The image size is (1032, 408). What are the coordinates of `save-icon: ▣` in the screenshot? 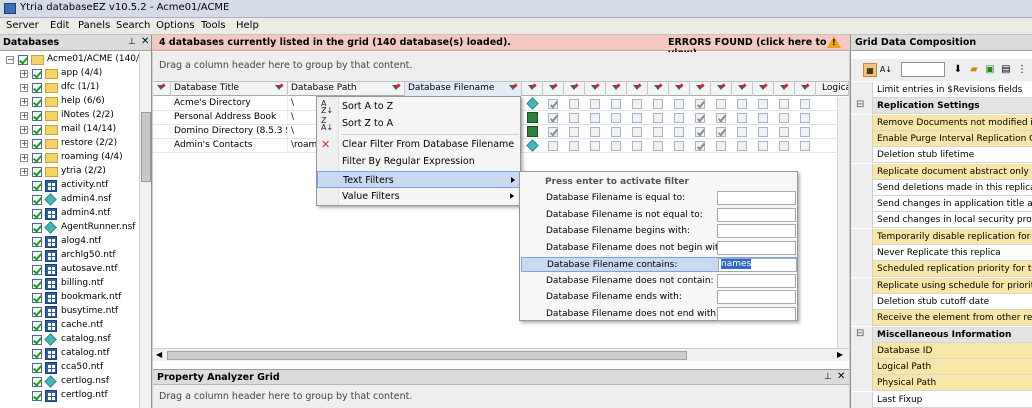 It's located at (990, 70).